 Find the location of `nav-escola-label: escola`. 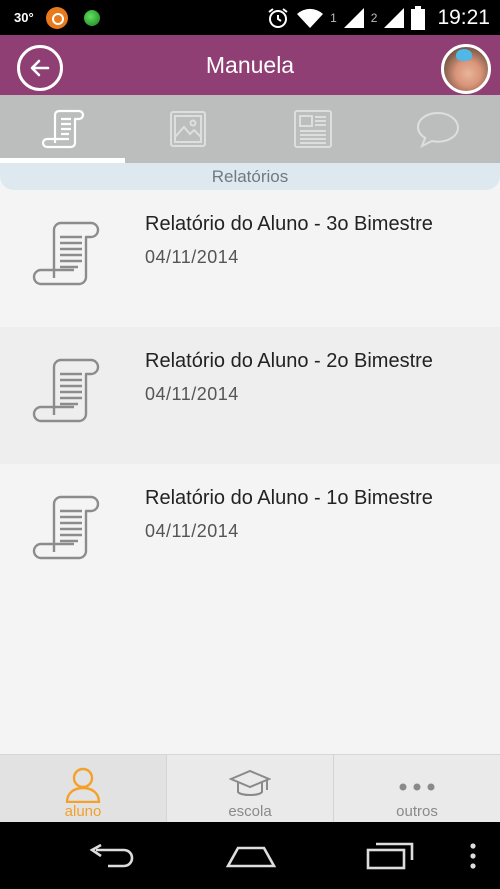

nav-escola-label: escola is located at coordinates (250, 811).